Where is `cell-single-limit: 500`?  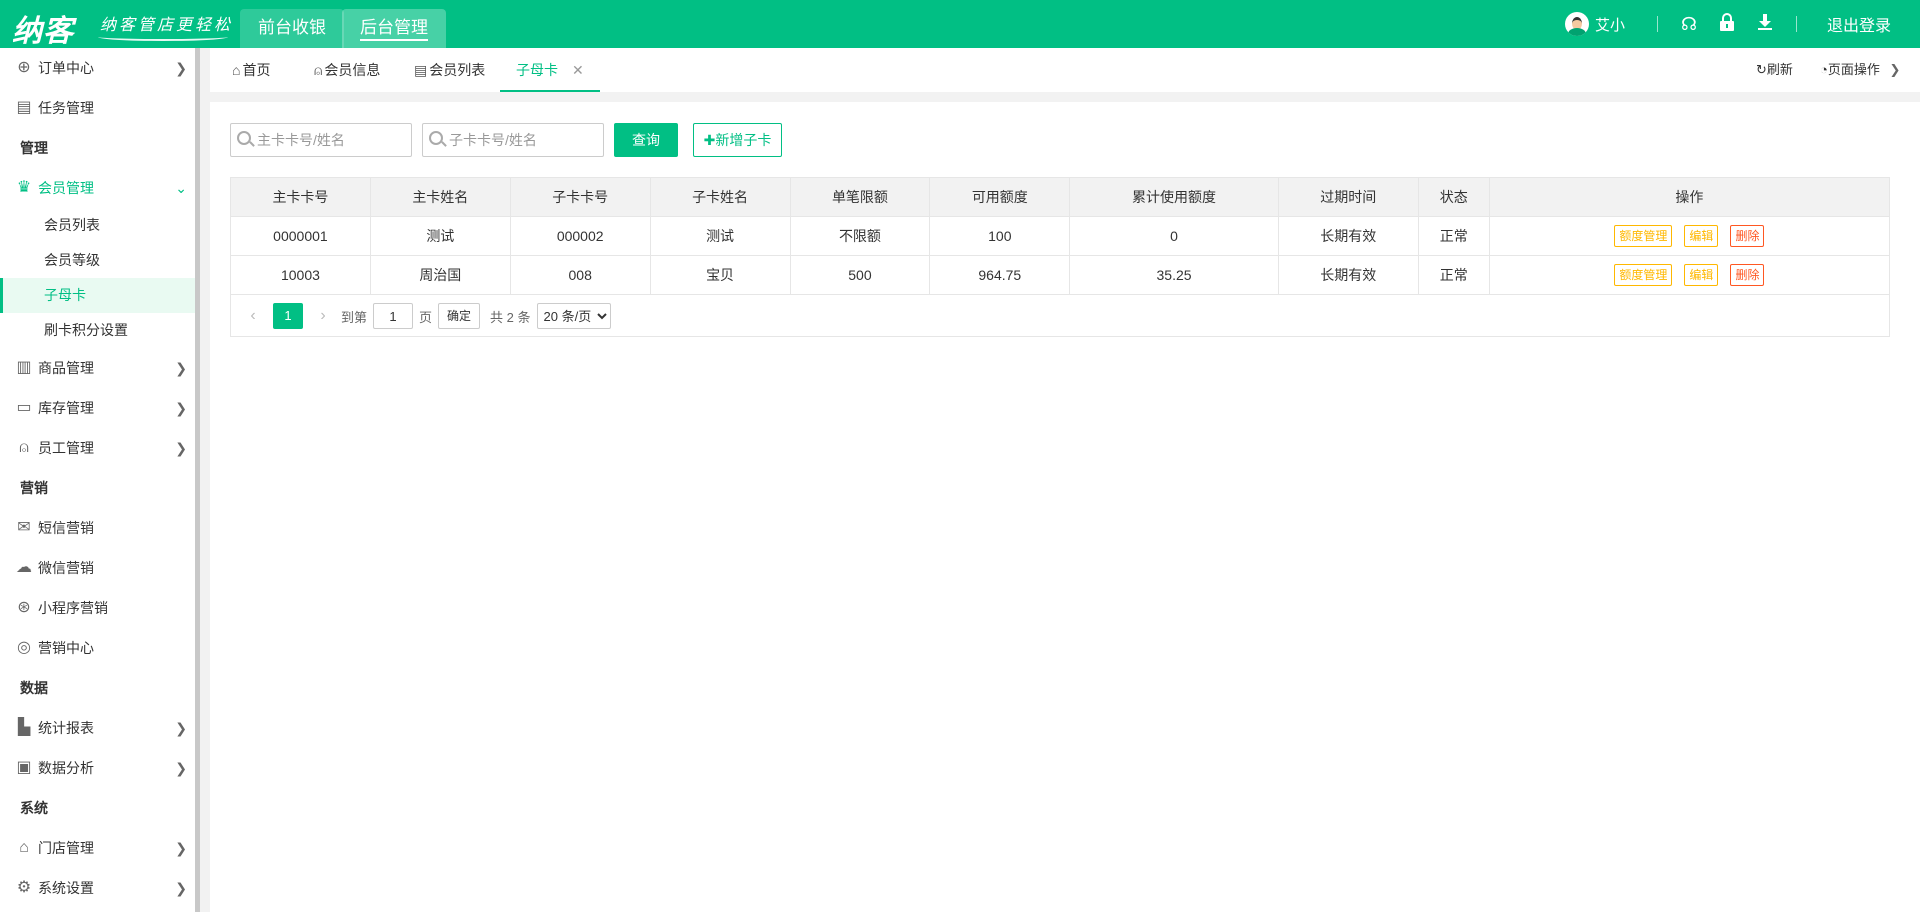 cell-single-limit: 500 is located at coordinates (860, 275).